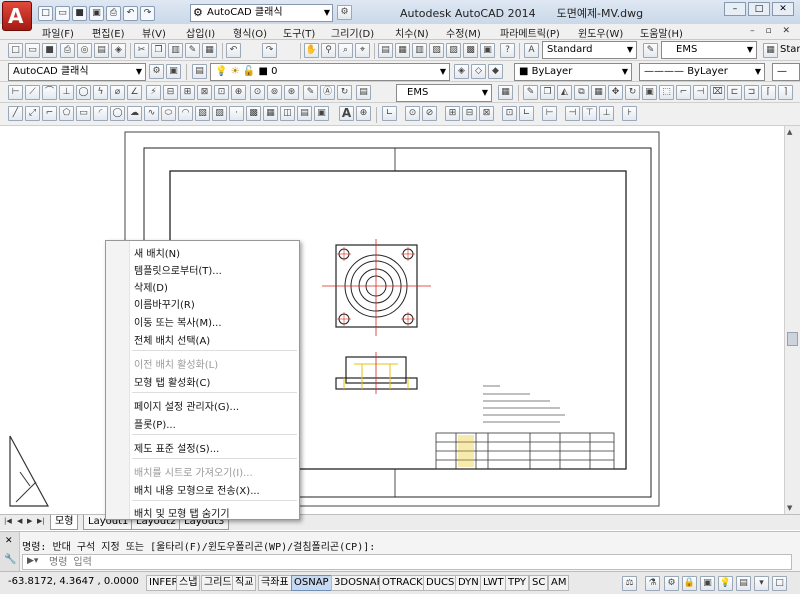  I want to click on copy-object-icon: ❐, so click(547, 92).